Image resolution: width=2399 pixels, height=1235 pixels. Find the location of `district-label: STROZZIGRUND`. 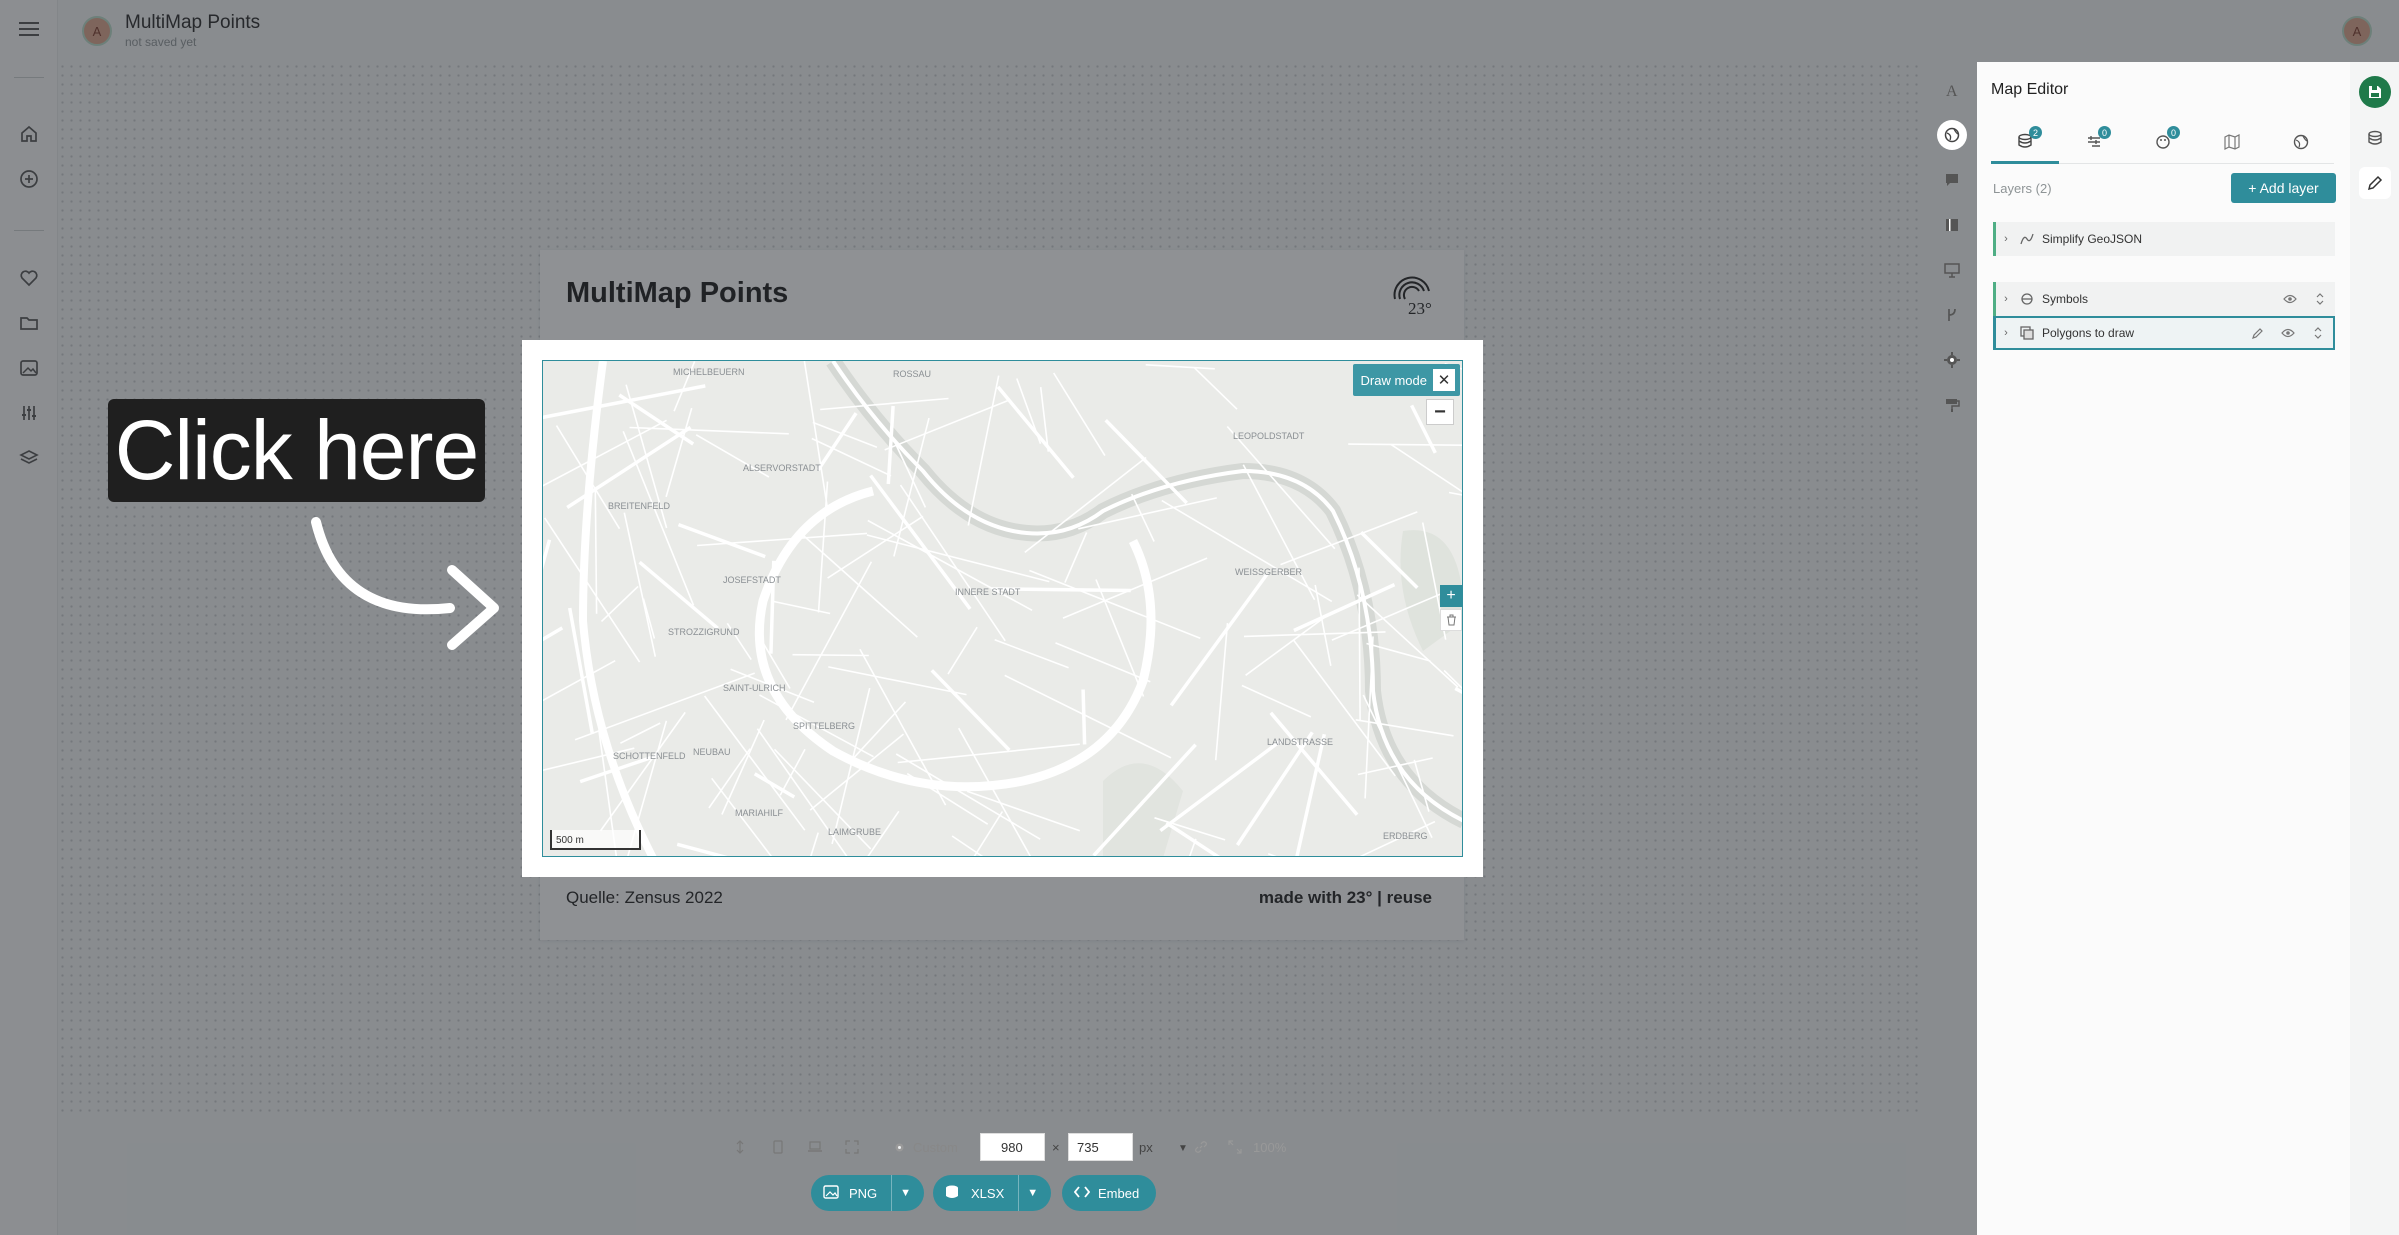

district-label: STROZZIGRUND is located at coordinates (704, 632).